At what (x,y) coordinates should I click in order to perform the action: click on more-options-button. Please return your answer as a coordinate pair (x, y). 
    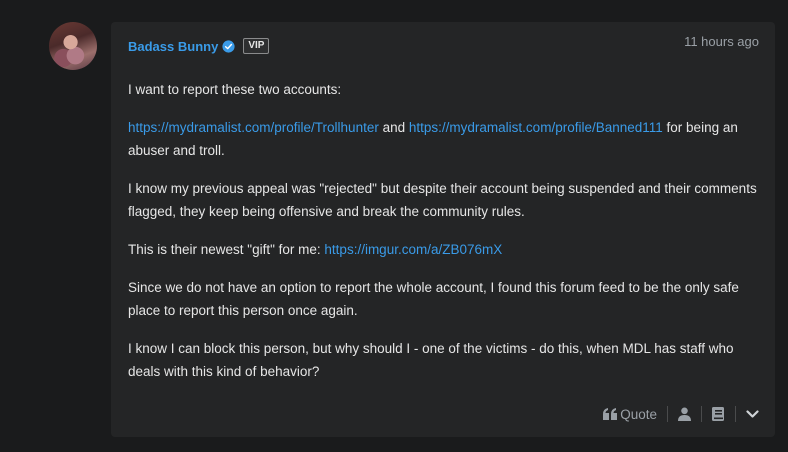
    Looking at the image, I should click on (752, 414).